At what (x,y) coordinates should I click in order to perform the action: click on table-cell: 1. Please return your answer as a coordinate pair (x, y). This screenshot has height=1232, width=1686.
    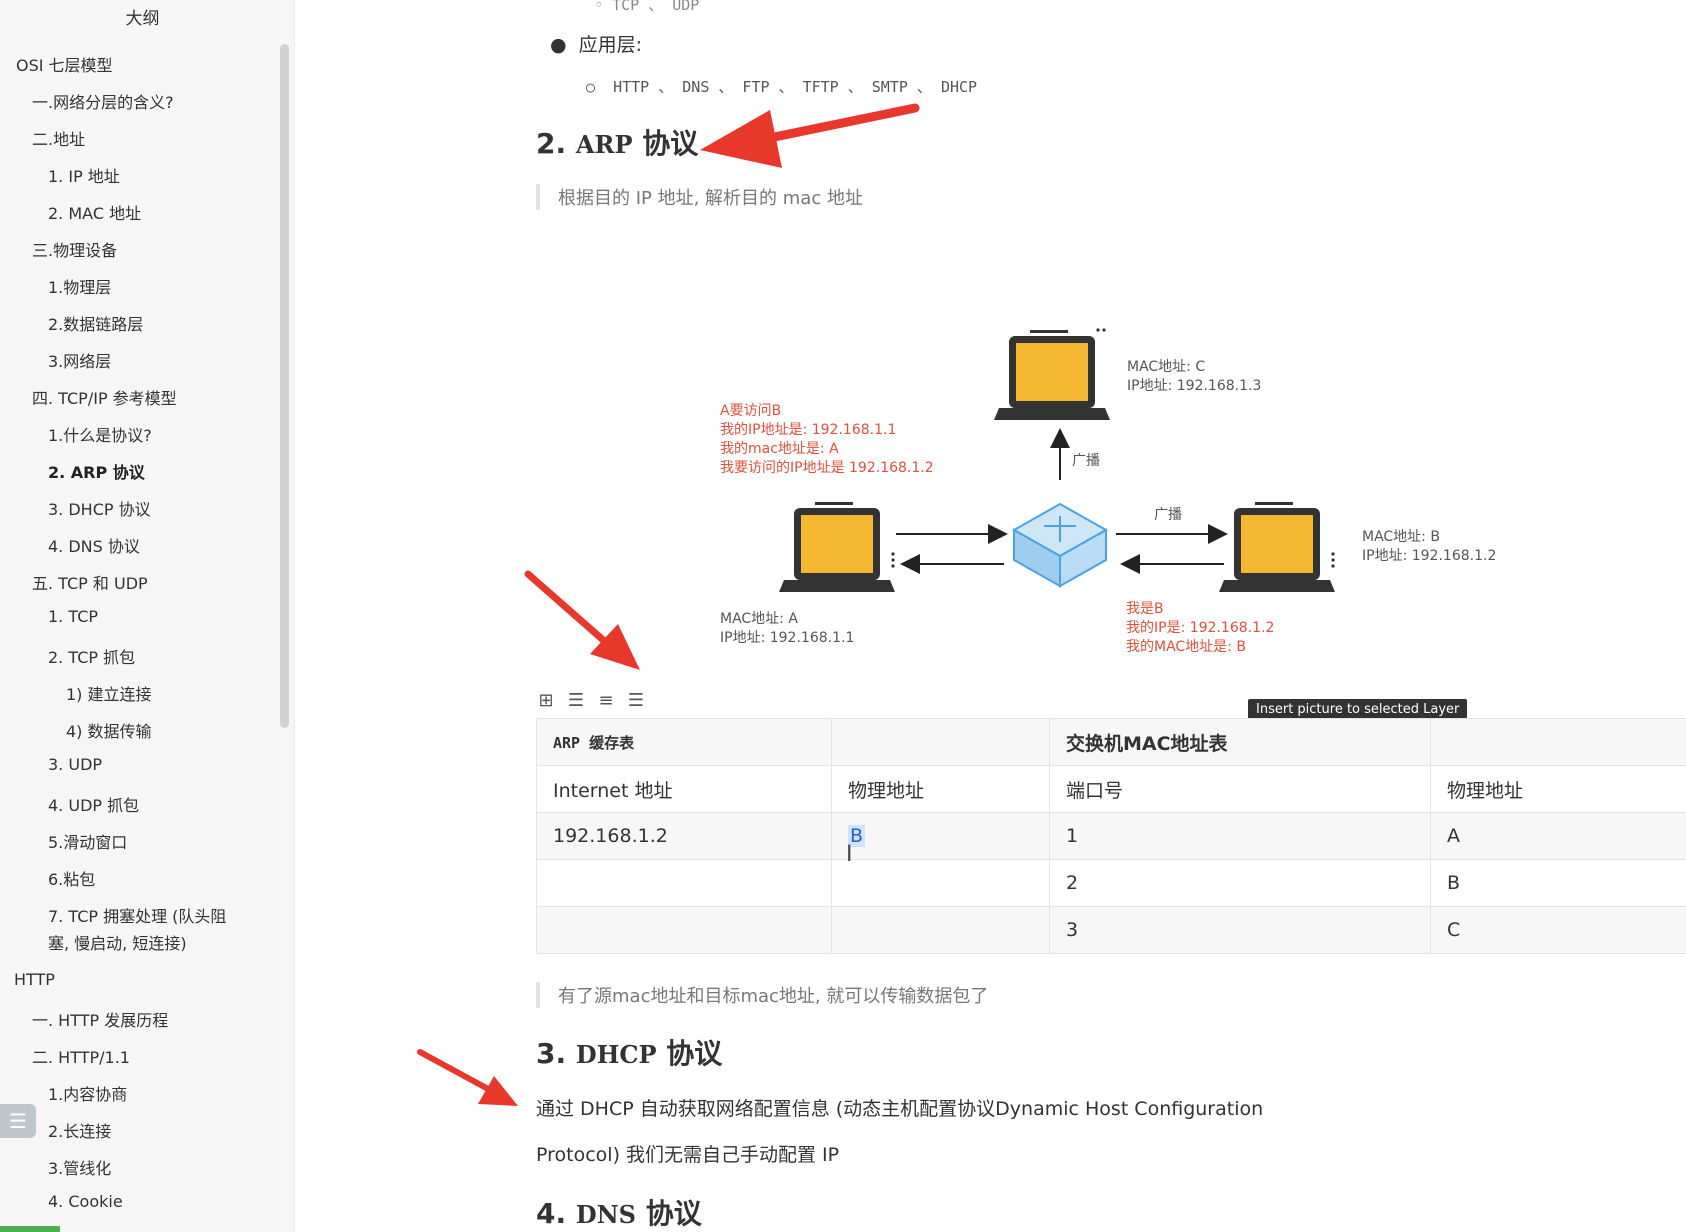
    Looking at the image, I should click on (1240, 836).